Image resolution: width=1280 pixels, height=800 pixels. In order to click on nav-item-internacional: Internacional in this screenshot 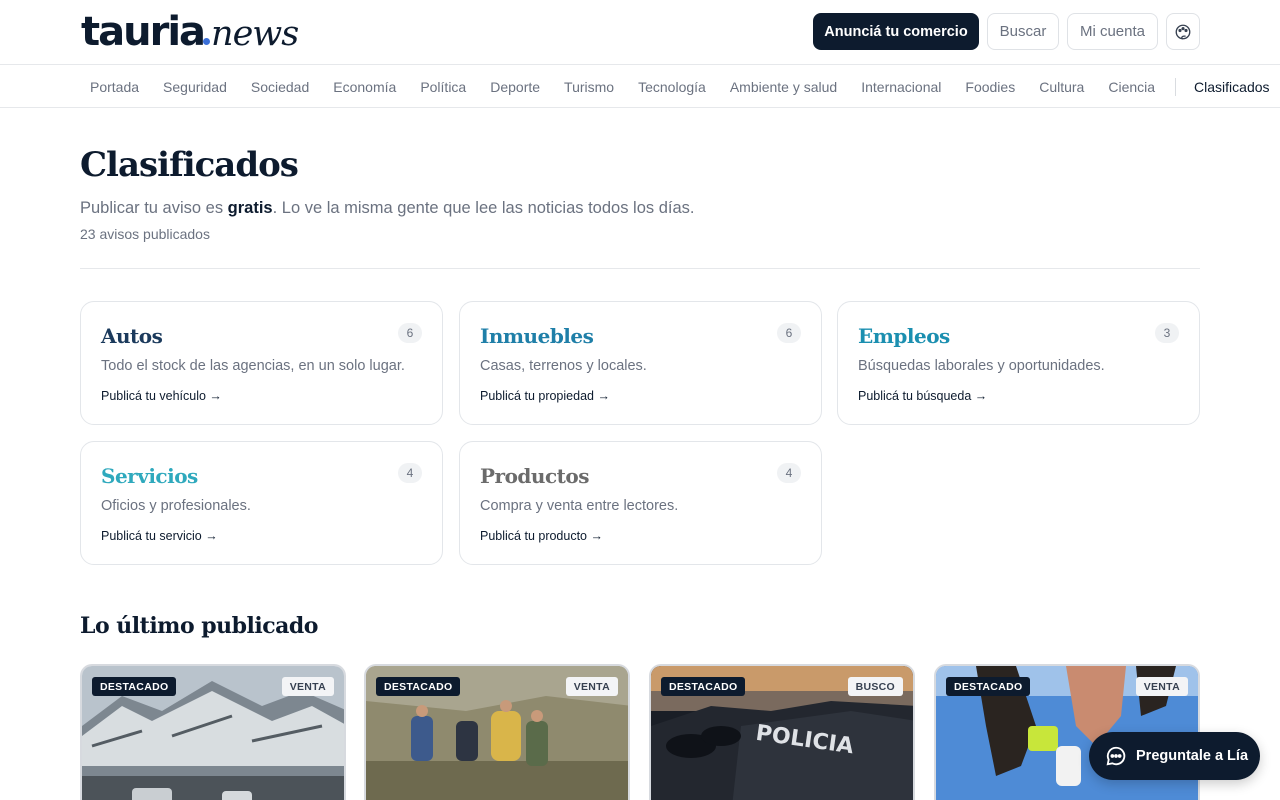, I will do `click(901, 87)`.